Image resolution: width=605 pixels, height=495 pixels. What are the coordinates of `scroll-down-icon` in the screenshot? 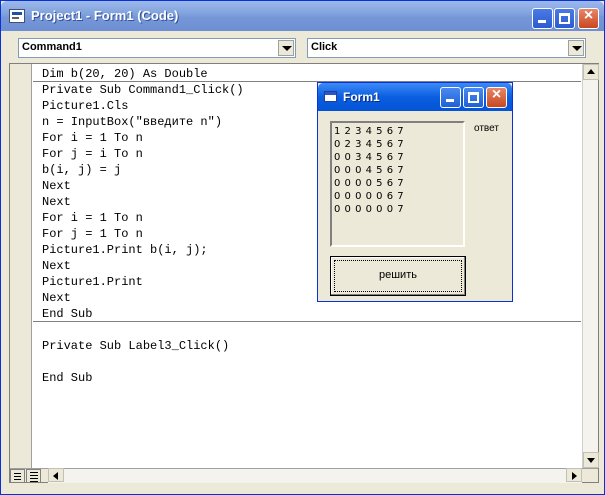 It's located at (591, 460).